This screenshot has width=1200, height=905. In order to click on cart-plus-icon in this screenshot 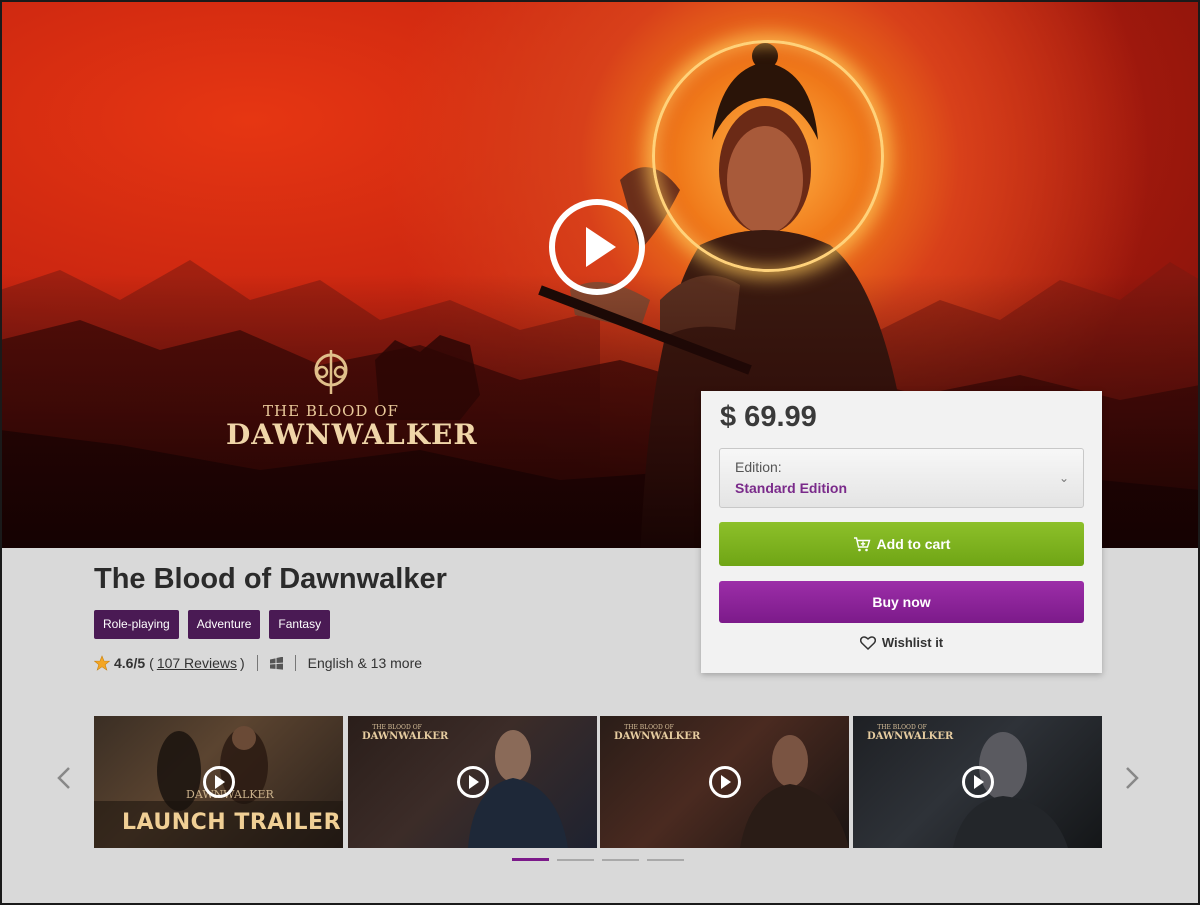, I will do `click(861, 544)`.